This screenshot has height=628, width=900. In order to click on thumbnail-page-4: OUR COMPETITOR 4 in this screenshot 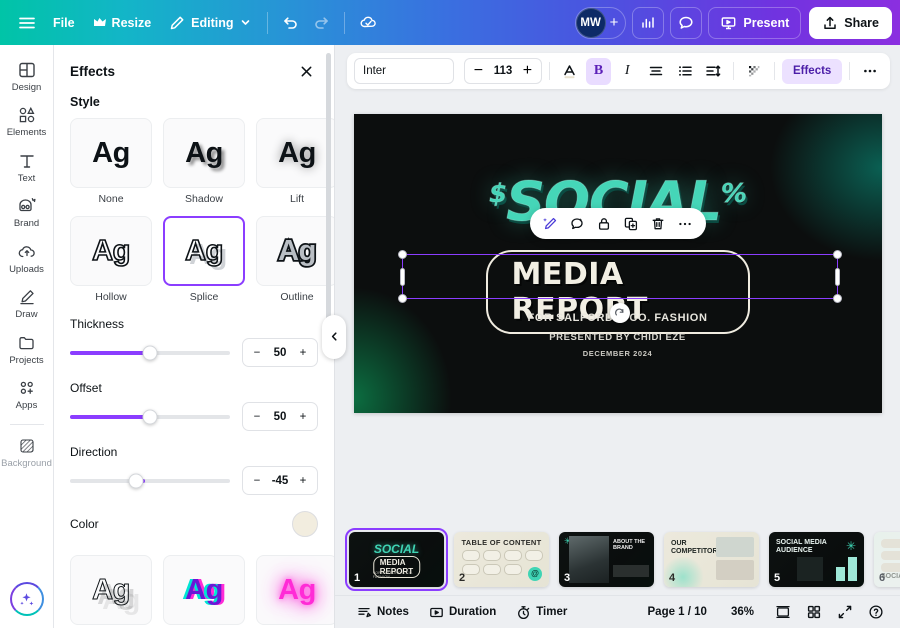, I will do `click(711, 559)`.